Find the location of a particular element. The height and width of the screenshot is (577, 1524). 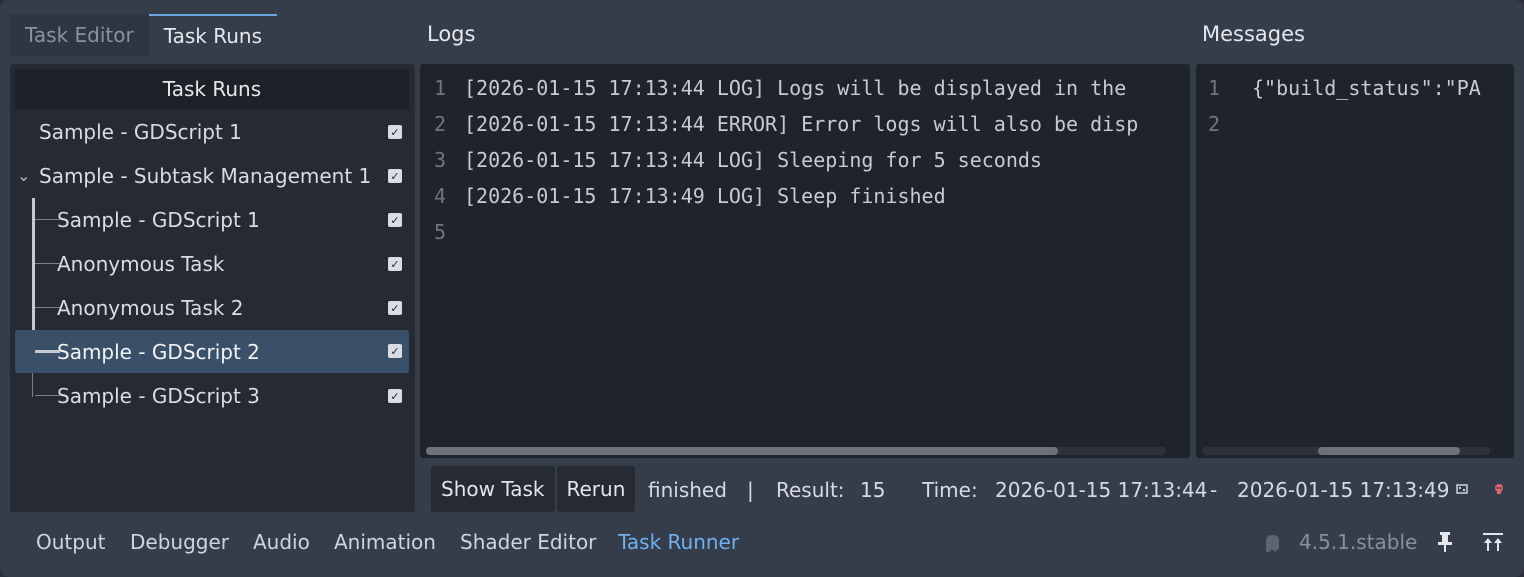

status-bar: Show Task Rerun is located at coordinates (534, 489).